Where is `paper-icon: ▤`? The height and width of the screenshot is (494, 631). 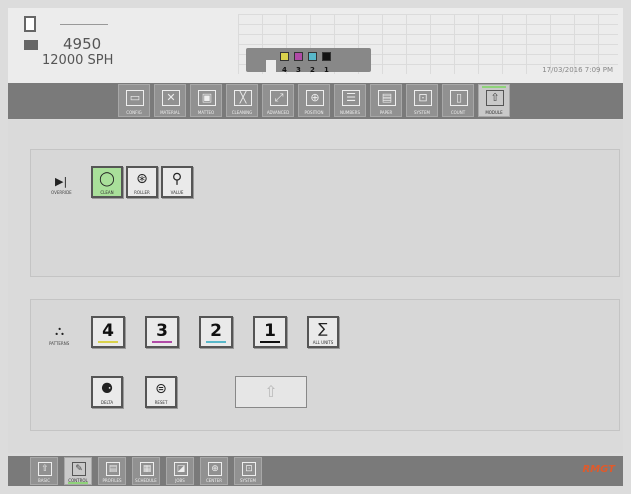
paper-icon: ▤ is located at coordinates (387, 98).